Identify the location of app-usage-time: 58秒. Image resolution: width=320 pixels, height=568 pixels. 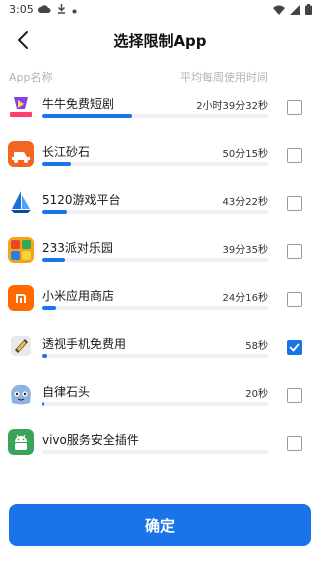
(256, 346).